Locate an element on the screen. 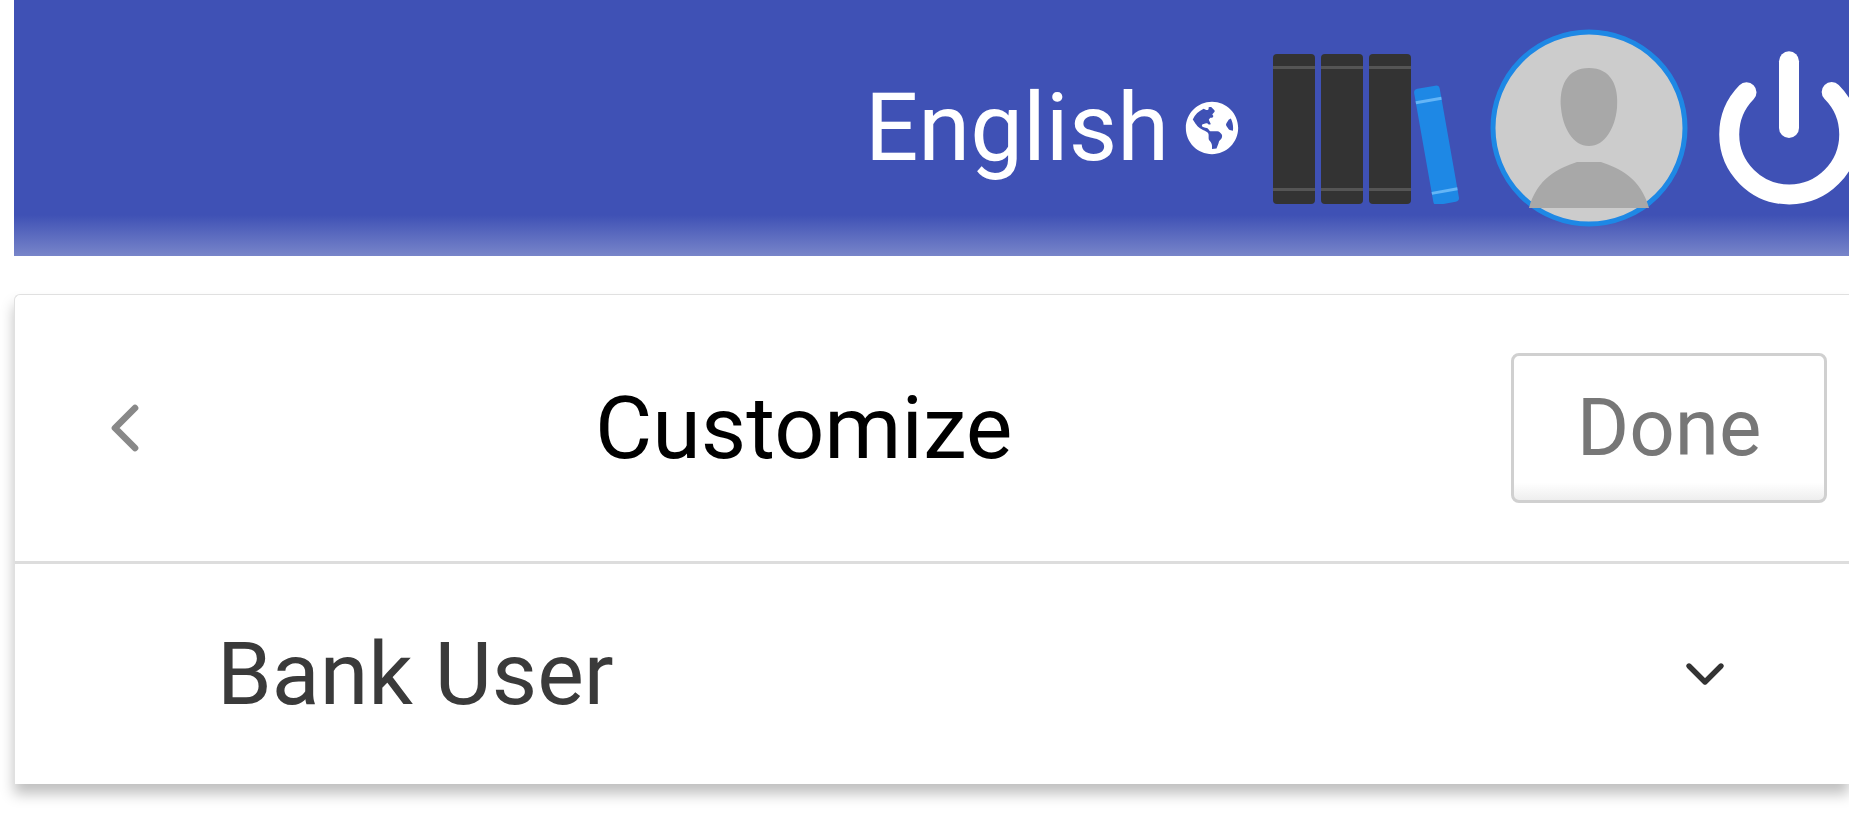 This screenshot has width=1849, height=821. panel-title: Customize is located at coordinates (804, 428).